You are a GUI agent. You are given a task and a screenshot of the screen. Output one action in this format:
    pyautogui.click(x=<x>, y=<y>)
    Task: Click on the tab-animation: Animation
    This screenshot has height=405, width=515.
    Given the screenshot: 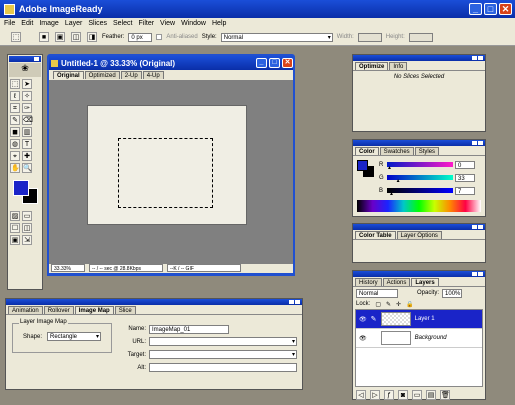 What is the action you would take?
    pyautogui.click(x=25, y=310)
    